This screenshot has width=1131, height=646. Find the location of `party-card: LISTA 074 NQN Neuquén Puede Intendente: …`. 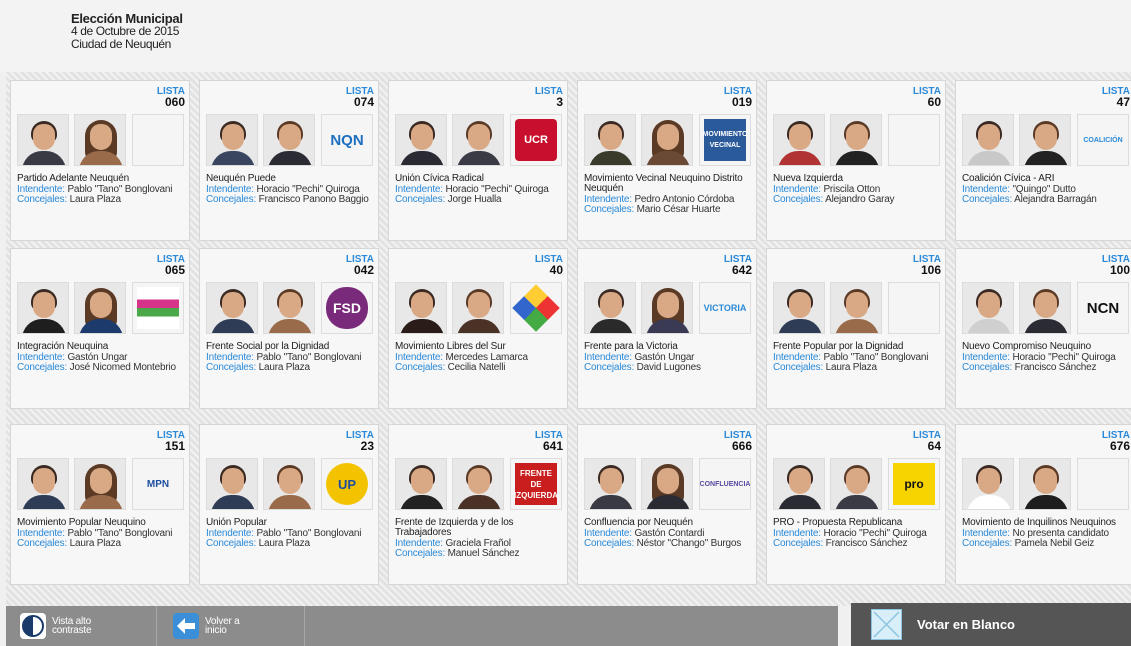

party-card: LISTA 074 NQN Neuquén Puede Intendente: … is located at coordinates (289, 160).